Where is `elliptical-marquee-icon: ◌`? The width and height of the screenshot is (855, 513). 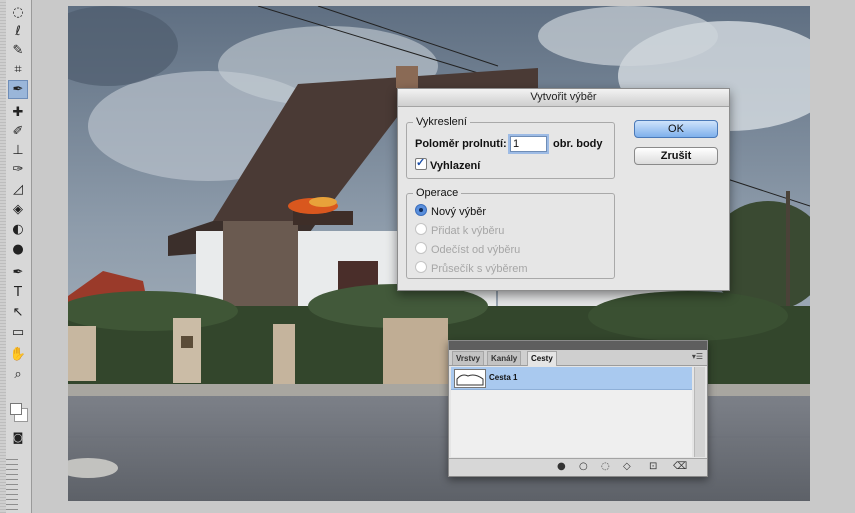
elliptical-marquee-icon: ◌ is located at coordinates (18, 12).